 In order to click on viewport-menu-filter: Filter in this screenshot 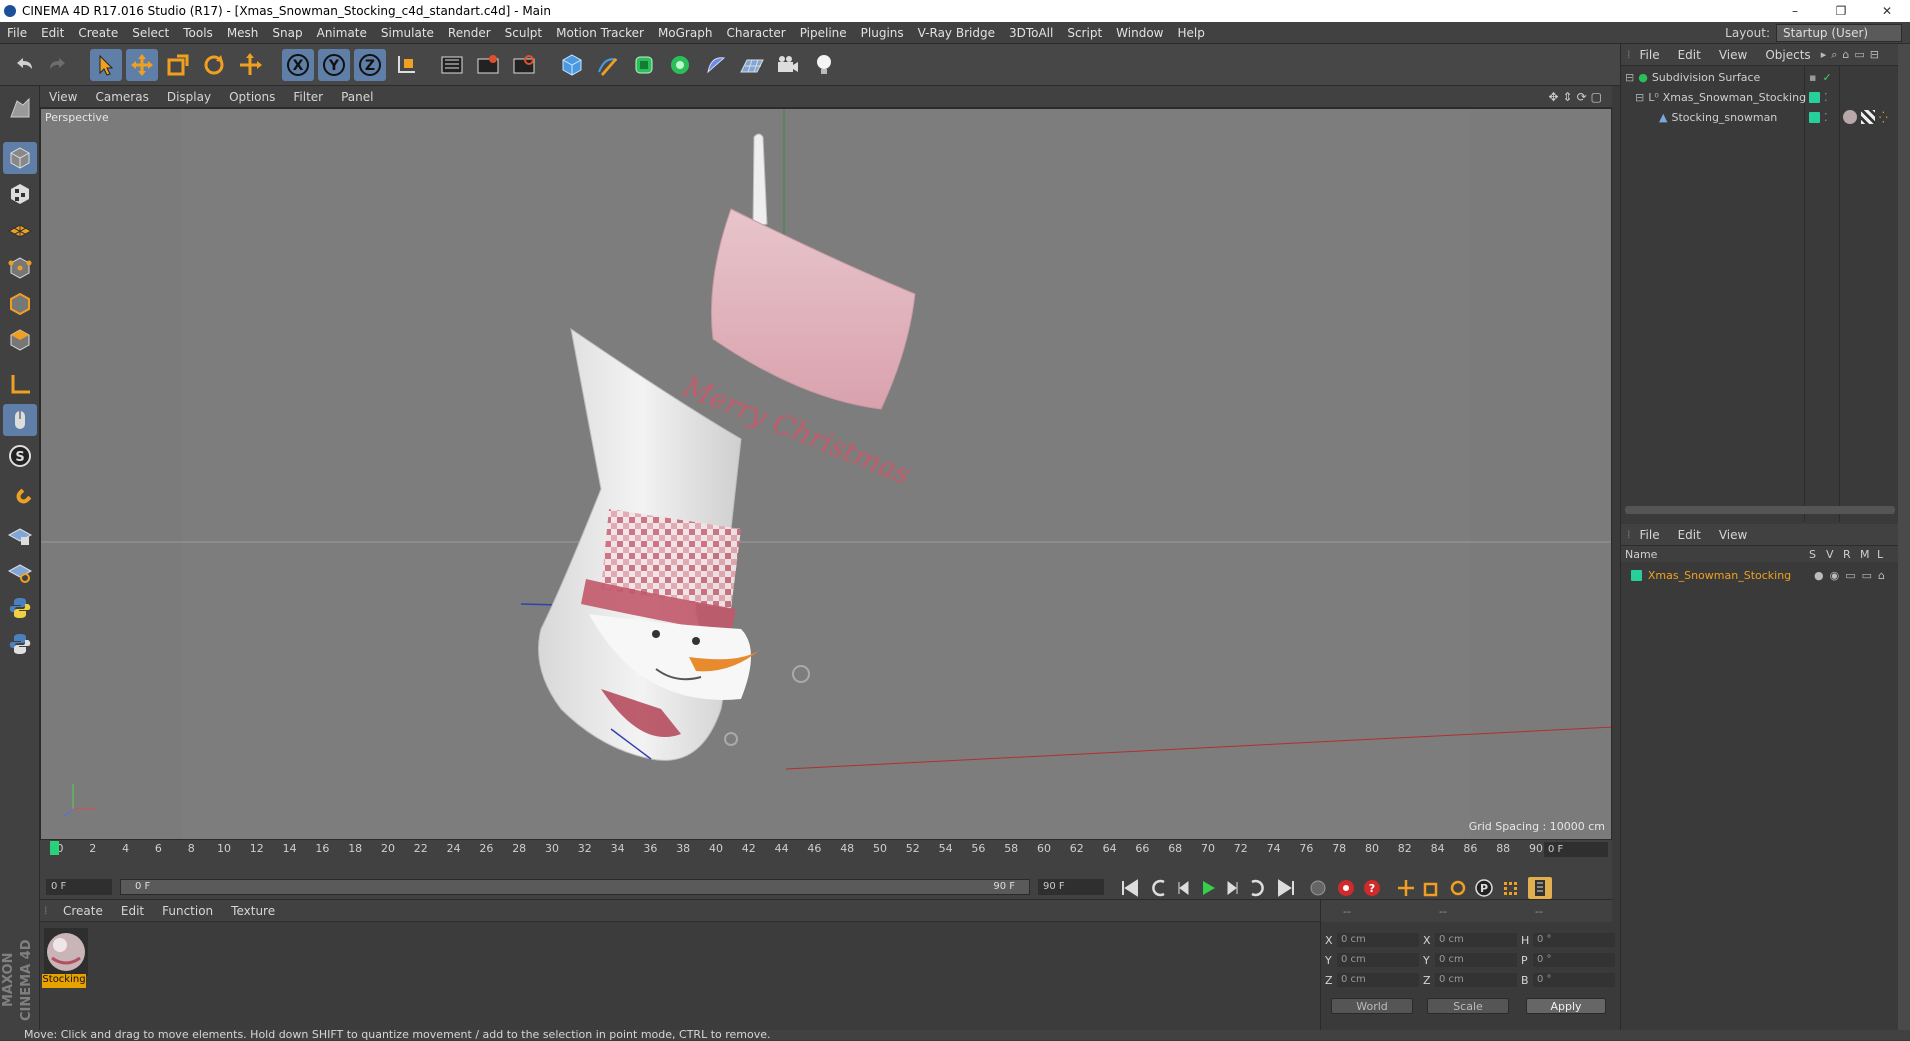, I will do `click(308, 97)`.